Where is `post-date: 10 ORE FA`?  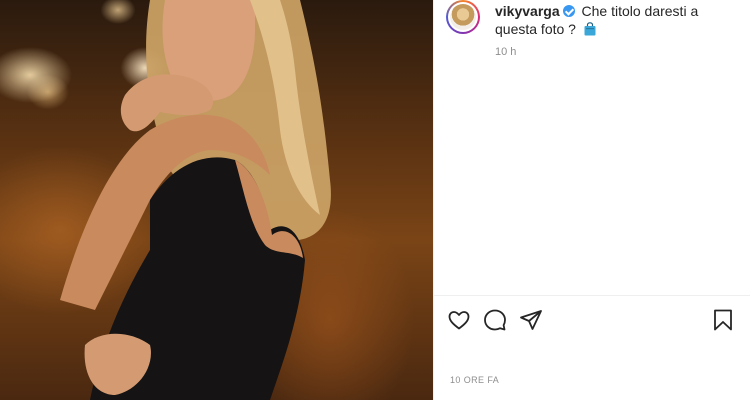 post-date: 10 ORE FA is located at coordinates (475, 380).